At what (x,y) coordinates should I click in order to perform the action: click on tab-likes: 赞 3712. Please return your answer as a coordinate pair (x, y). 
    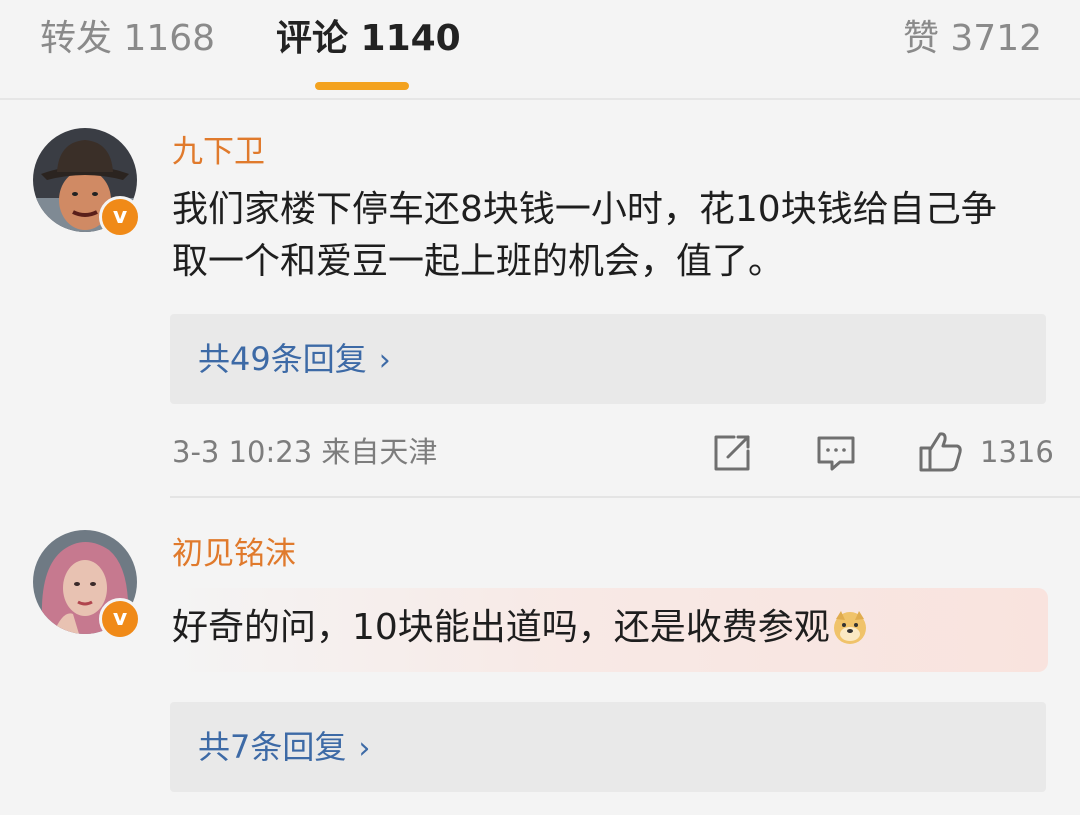
    Looking at the image, I should click on (972, 39).